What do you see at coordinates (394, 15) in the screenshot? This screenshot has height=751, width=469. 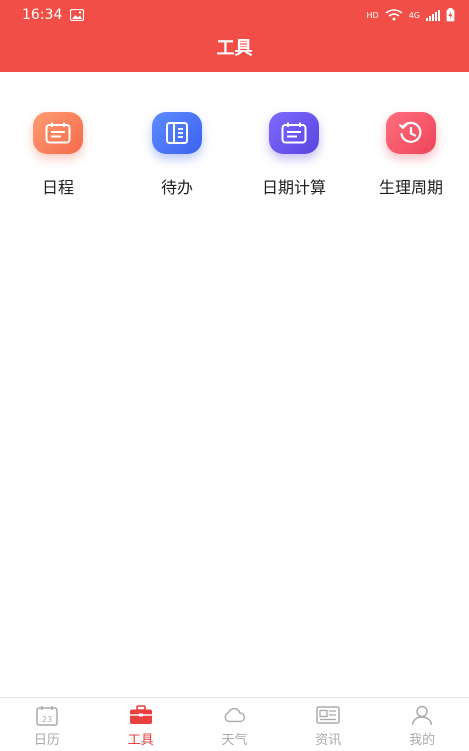 I see `wifi-icon` at bounding box center [394, 15].